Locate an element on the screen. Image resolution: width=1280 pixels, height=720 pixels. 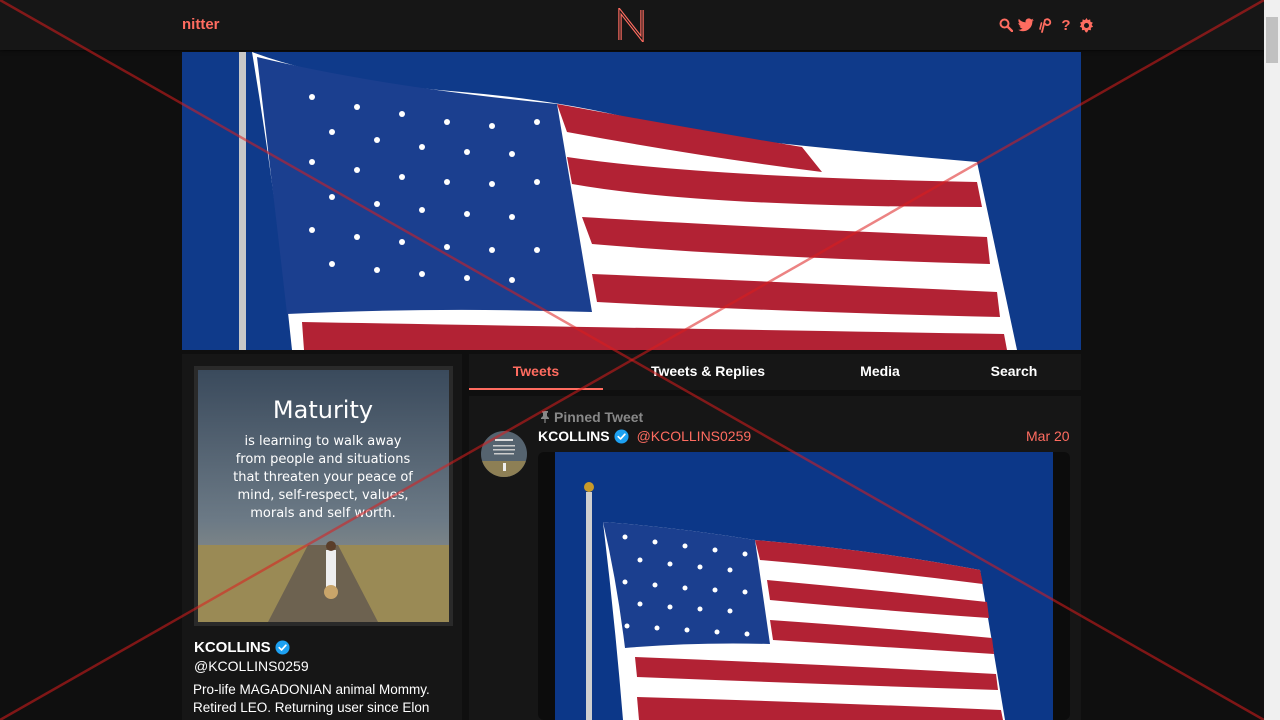
tweet-media-image is located at coordinates (804, 586).